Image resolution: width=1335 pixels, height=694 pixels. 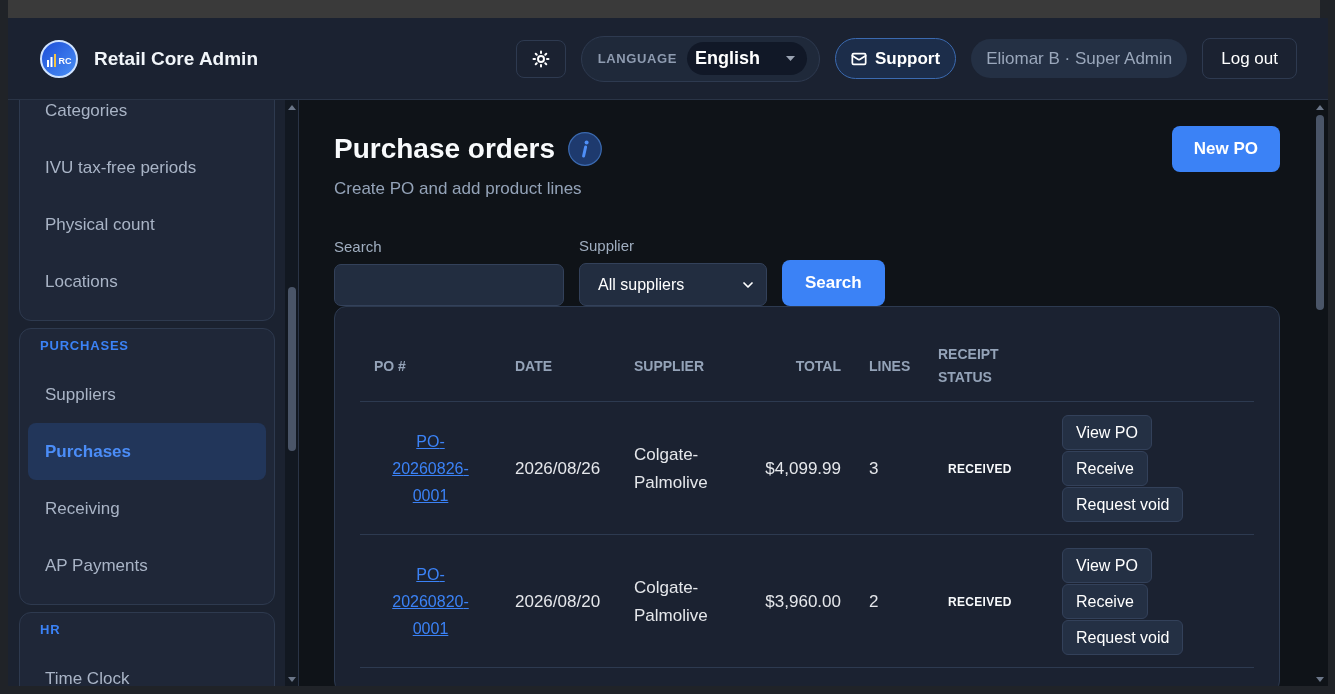 What do you see at coordinates (430, 366) in the screenshot?
I see `column-header: PO #` at bounding box center [430, 366].